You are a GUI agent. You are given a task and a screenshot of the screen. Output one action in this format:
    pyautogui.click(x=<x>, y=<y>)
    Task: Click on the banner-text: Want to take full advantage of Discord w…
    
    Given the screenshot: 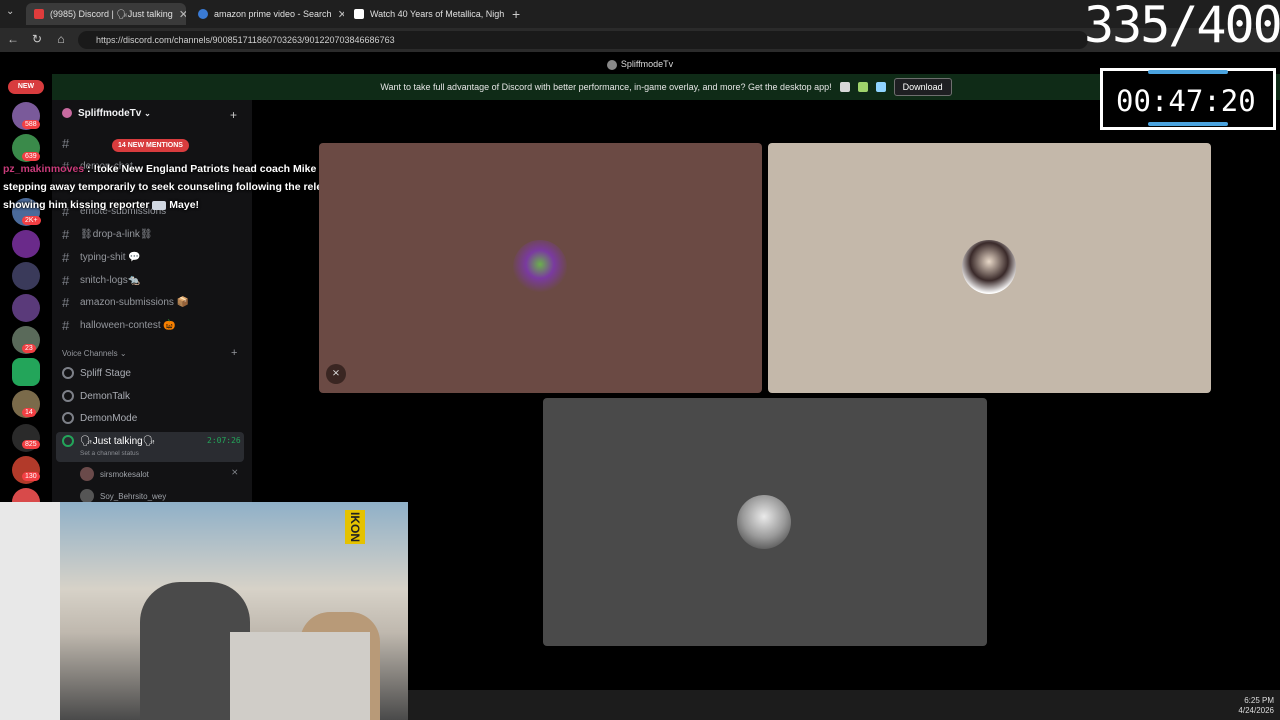 What is the action you would take?
    pyautogui.click(x=606, y=87)
    